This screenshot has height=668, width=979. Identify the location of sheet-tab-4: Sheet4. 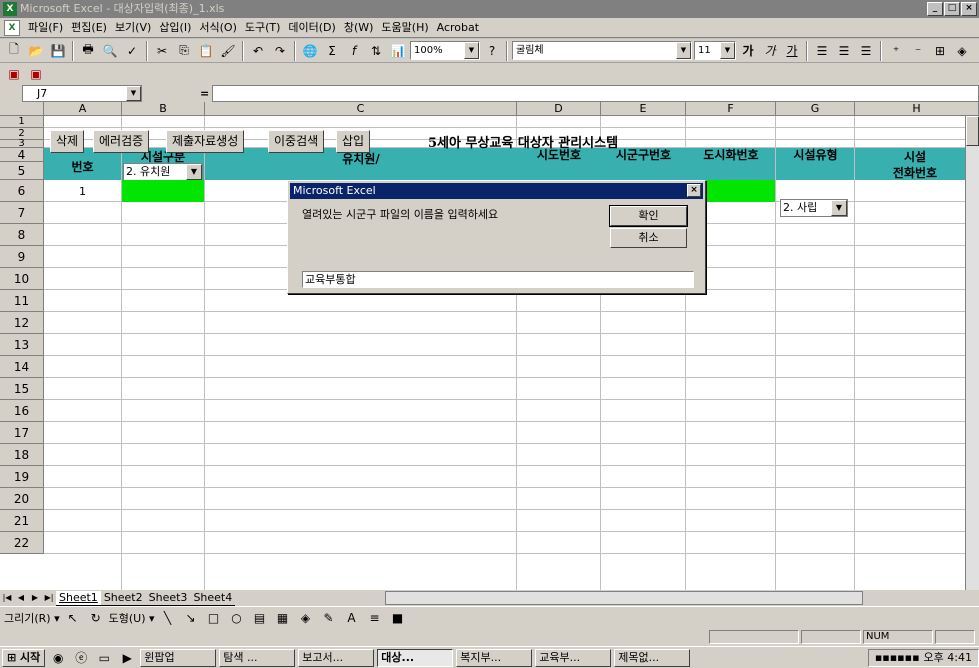
(213, 598).